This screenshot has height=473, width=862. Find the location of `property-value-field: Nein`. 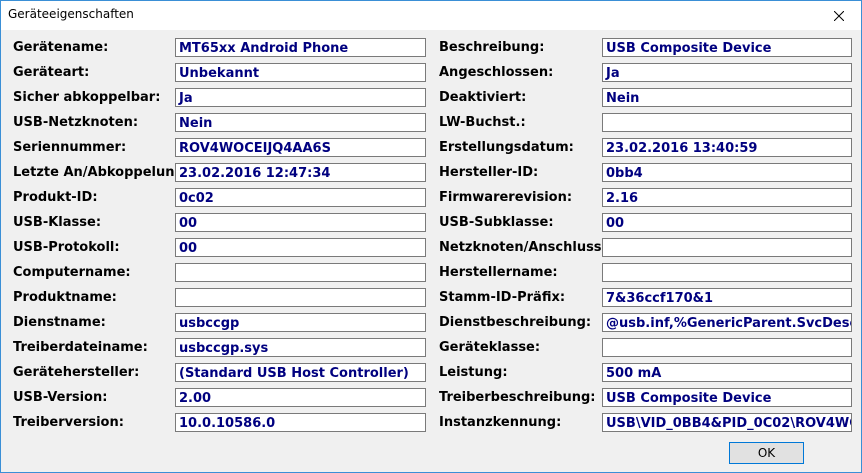

property-value-field: Nein is located at coordinates (727, 97).